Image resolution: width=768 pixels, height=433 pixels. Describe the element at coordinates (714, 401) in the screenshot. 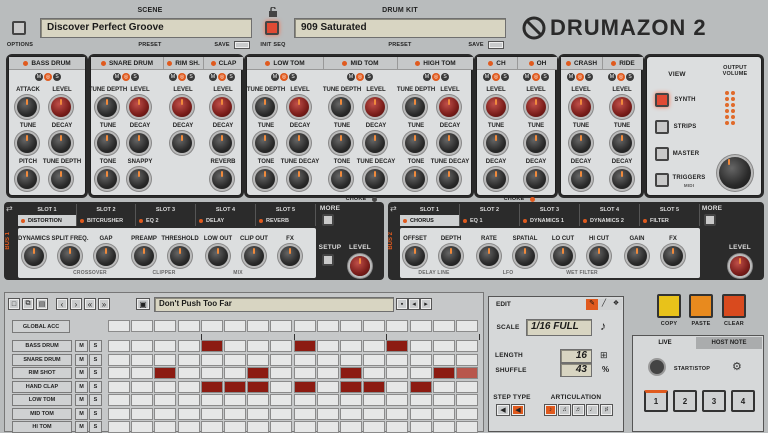

I see `pad-3: 3` at that location.